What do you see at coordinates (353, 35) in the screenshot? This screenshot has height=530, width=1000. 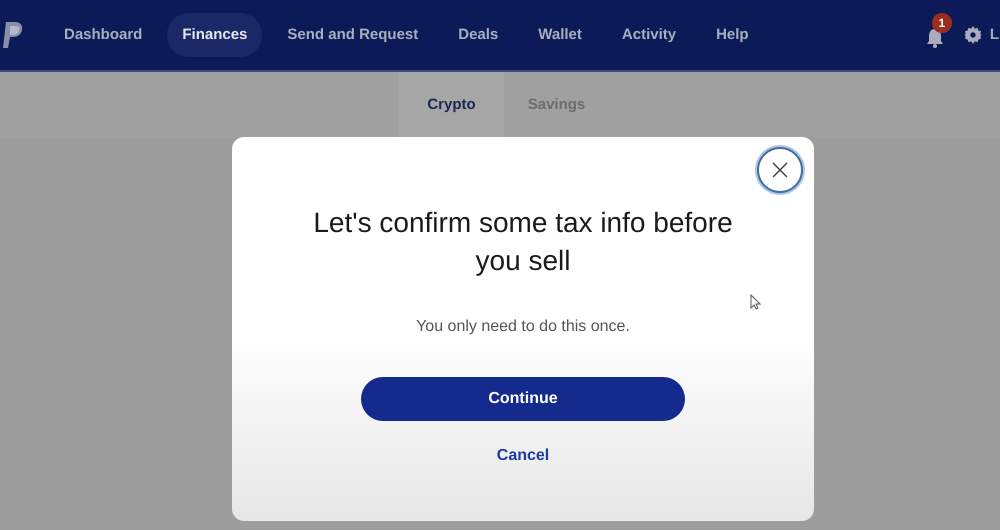 I see `nav-tab: Send and Request` at bounding box center [353, 35].